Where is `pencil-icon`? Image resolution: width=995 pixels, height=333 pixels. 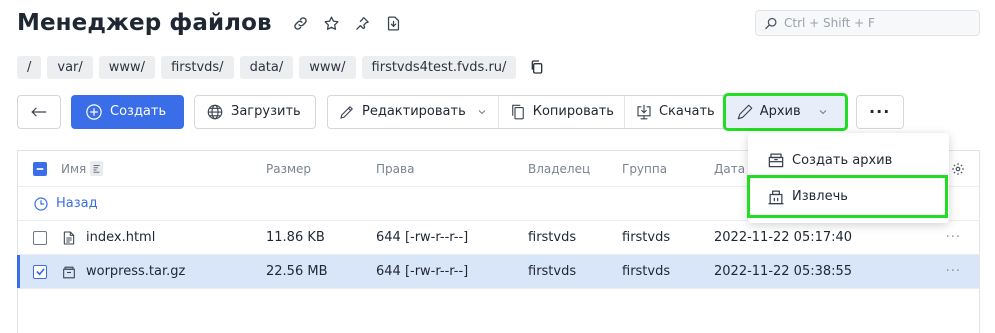
pencil-icon is located at coordinates (346, 112).